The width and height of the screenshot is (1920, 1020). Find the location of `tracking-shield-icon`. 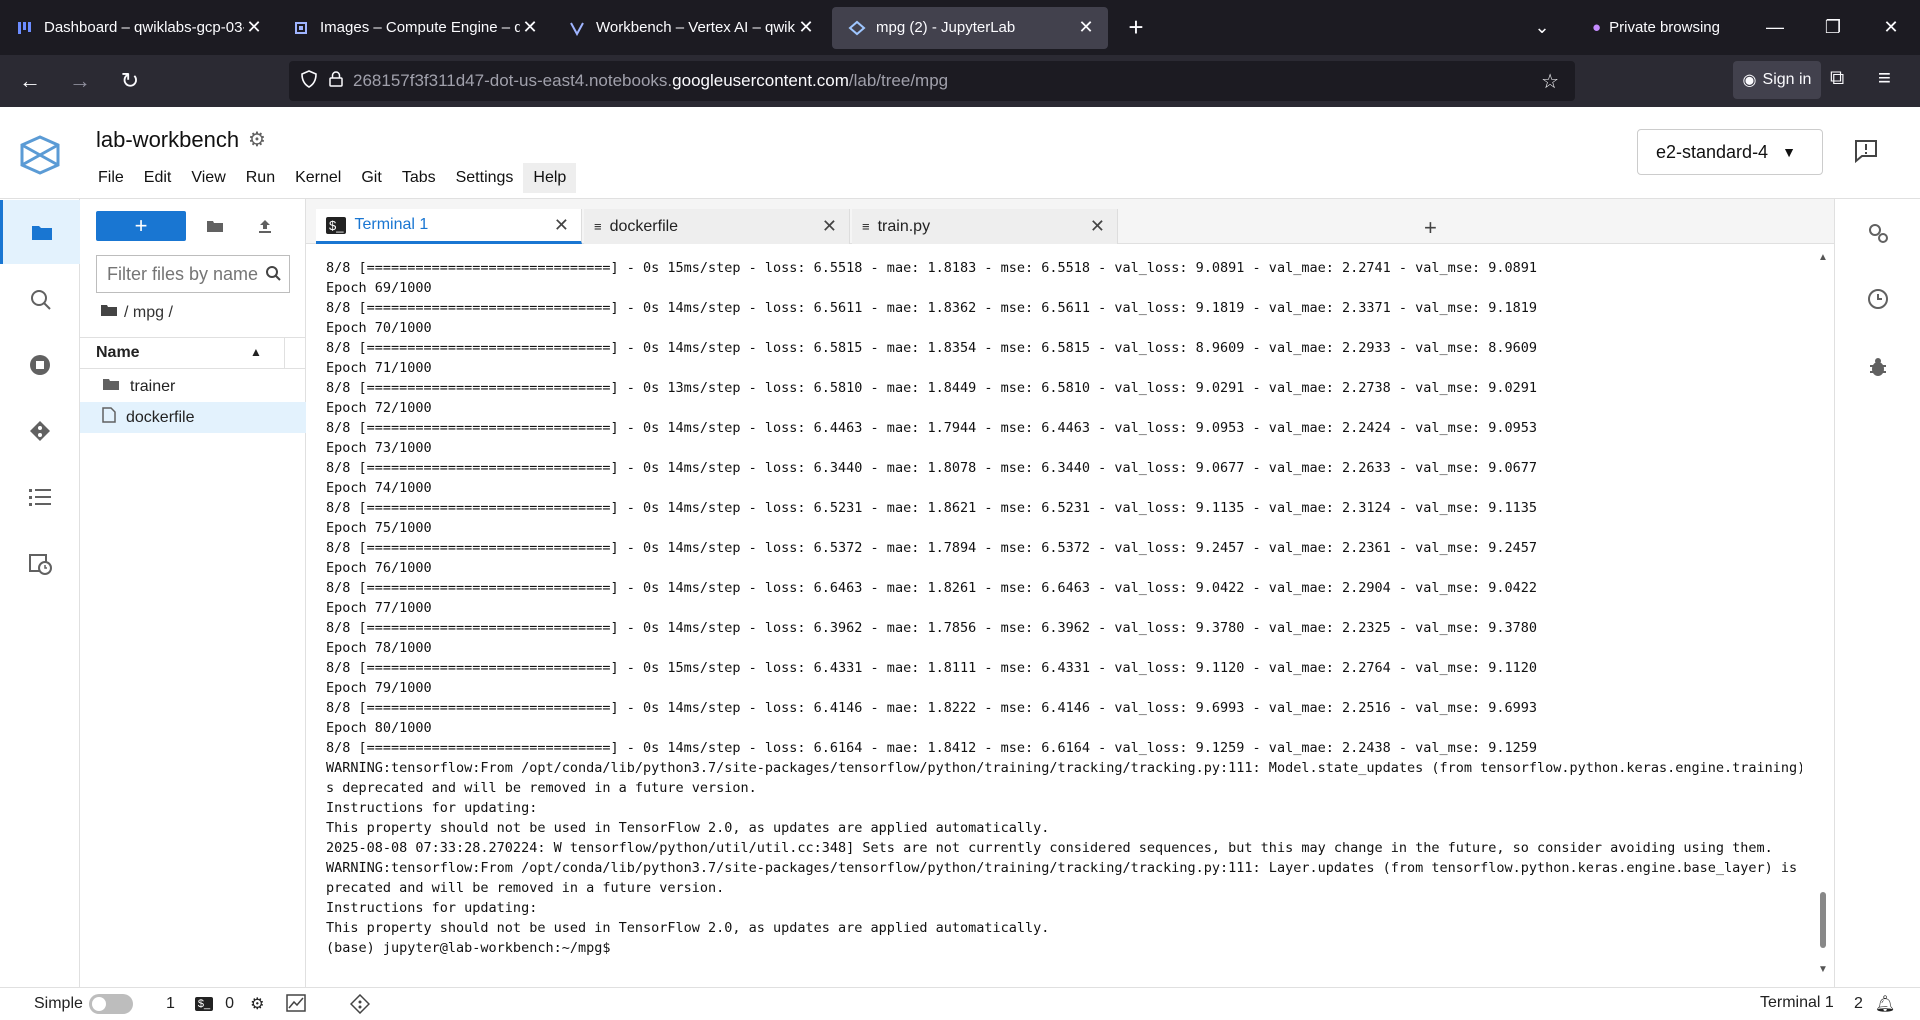

tracking-shield-icon is located at coordinates (309, 81).